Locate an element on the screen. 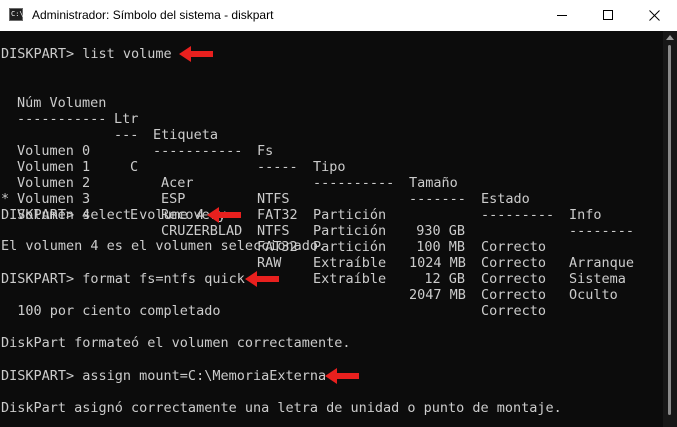  selected-marker: * is located at coordinates (5, 199).